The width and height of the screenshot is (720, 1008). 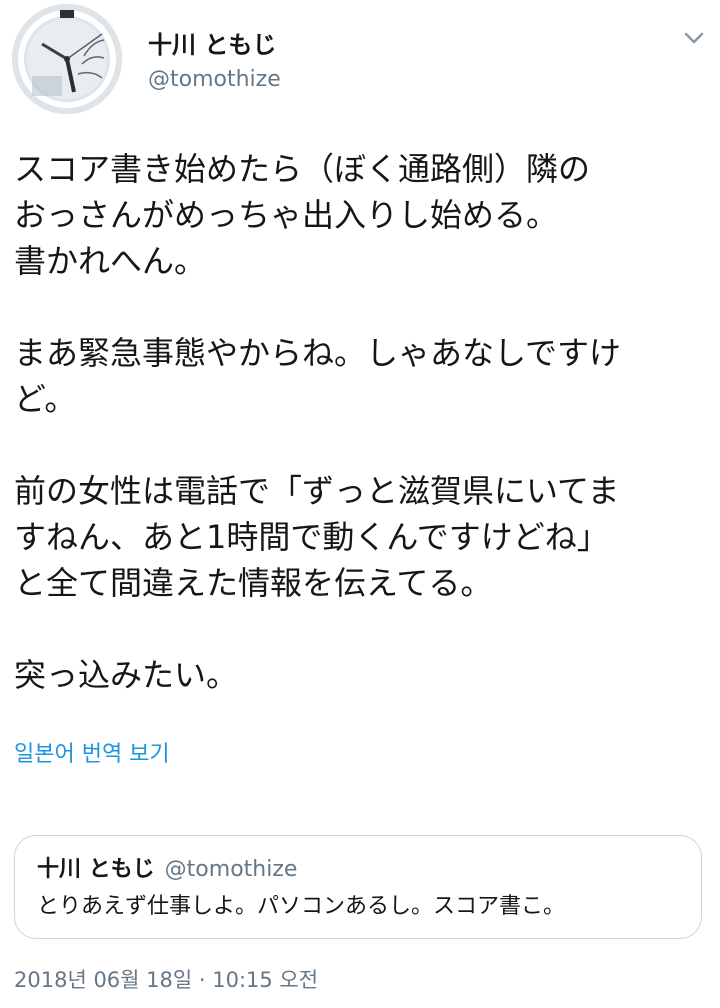 What do you see at coordinates (166, 980) in the screenshot?
I see `tweet-timestamp: 2018년 06월 18일 · 10:15 오전` at bounding box center [166, 980].